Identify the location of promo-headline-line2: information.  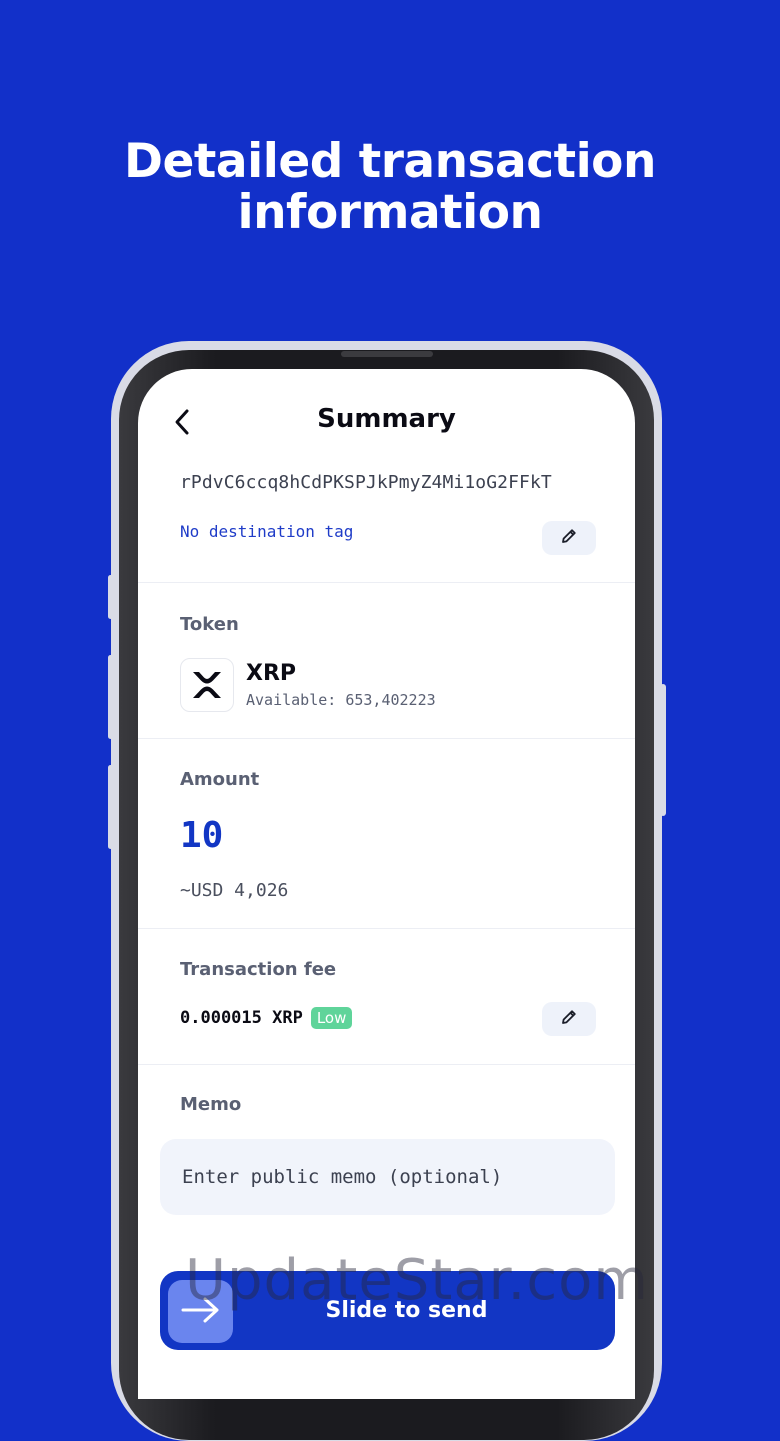
(390, 212).